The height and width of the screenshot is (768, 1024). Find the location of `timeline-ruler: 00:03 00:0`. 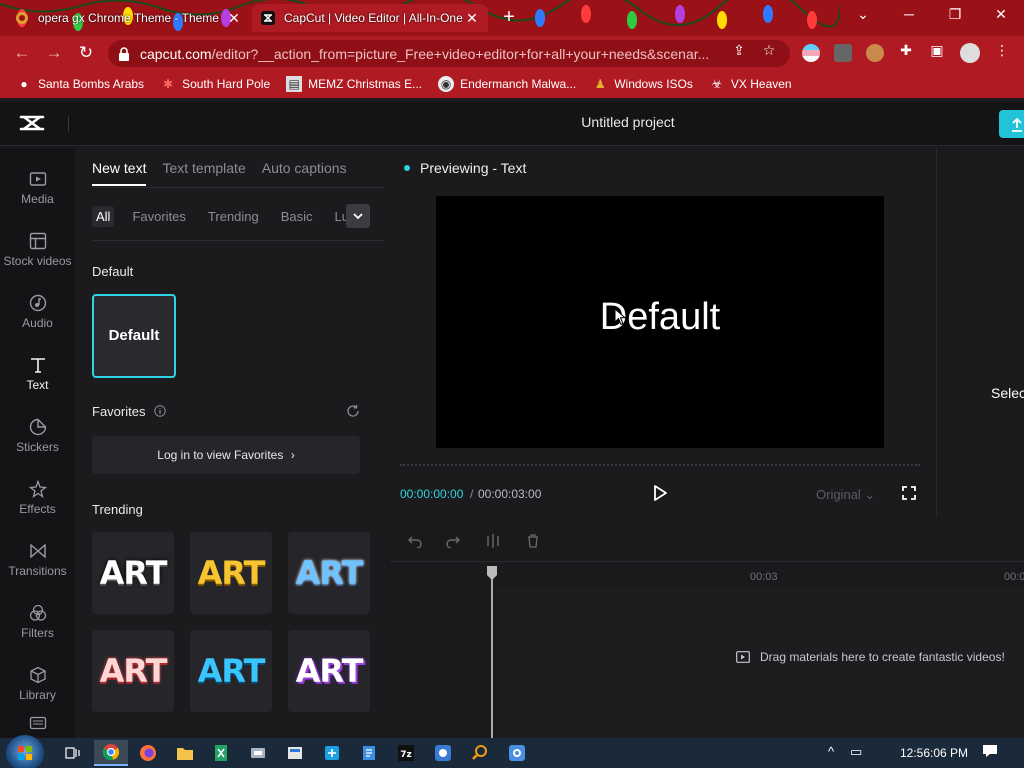

timeline-ruler: 00:03 00:0 is located at coordinates (707, 575).